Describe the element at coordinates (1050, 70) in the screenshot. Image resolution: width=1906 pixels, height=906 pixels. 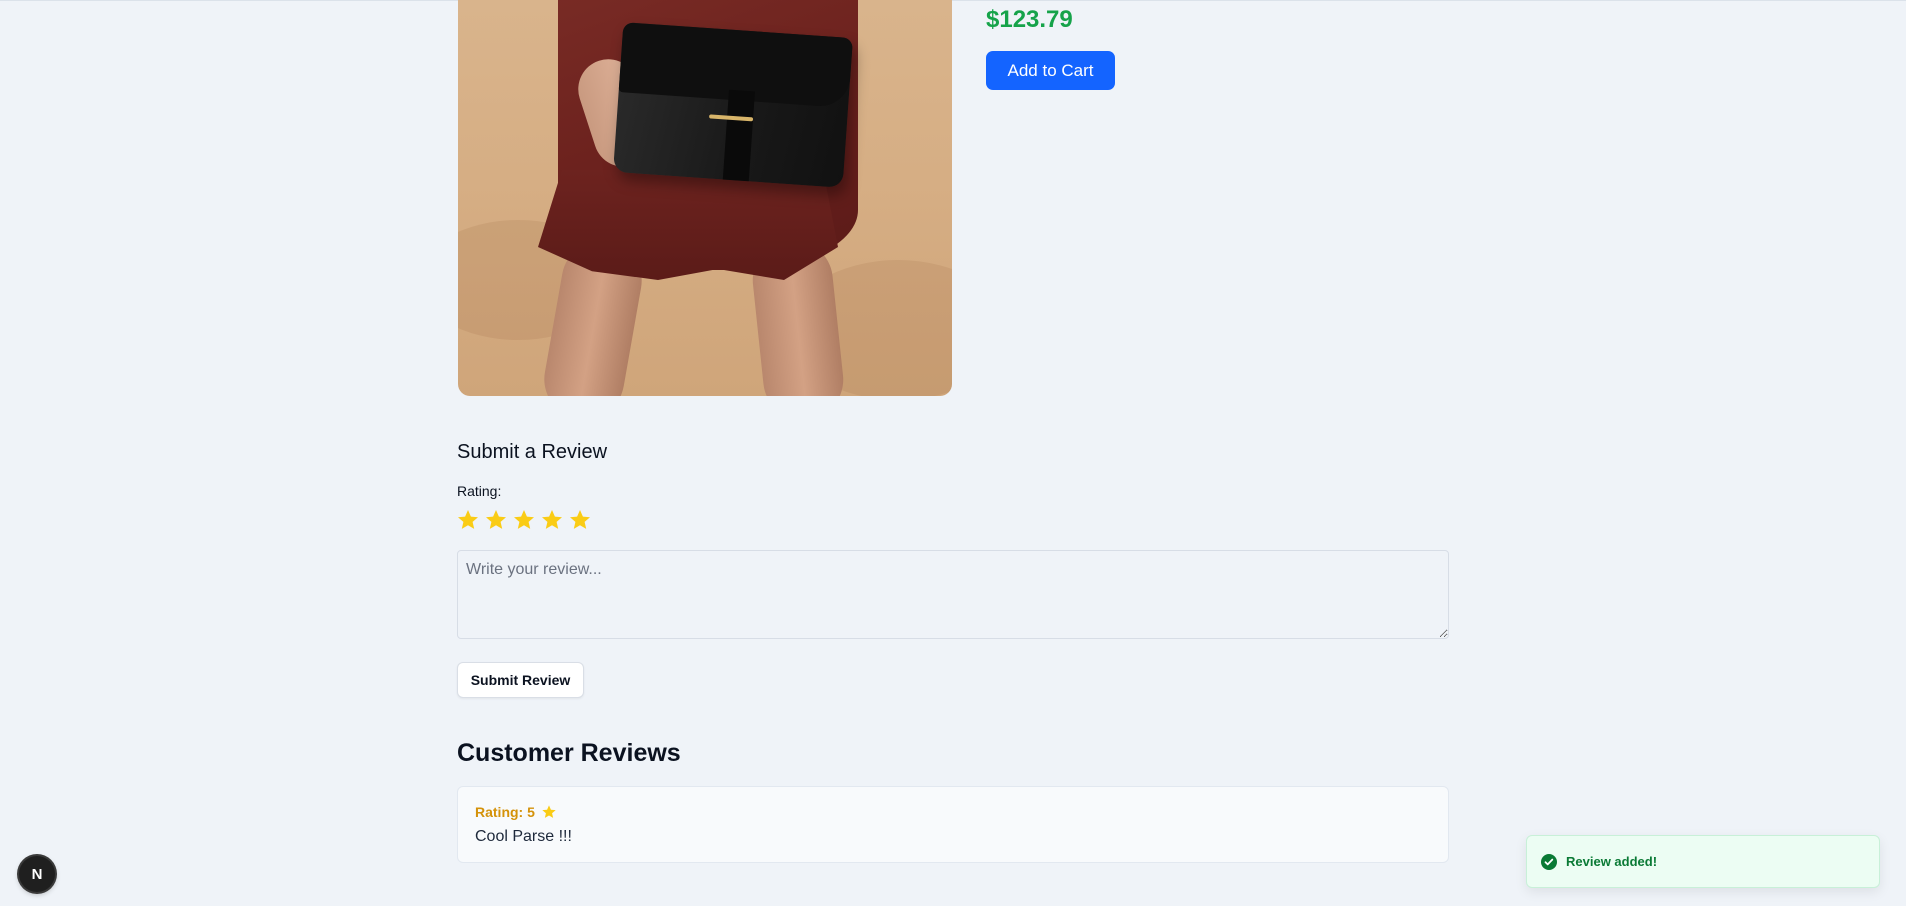
I see `add-to-cart-button: Add to Cart` at that location.